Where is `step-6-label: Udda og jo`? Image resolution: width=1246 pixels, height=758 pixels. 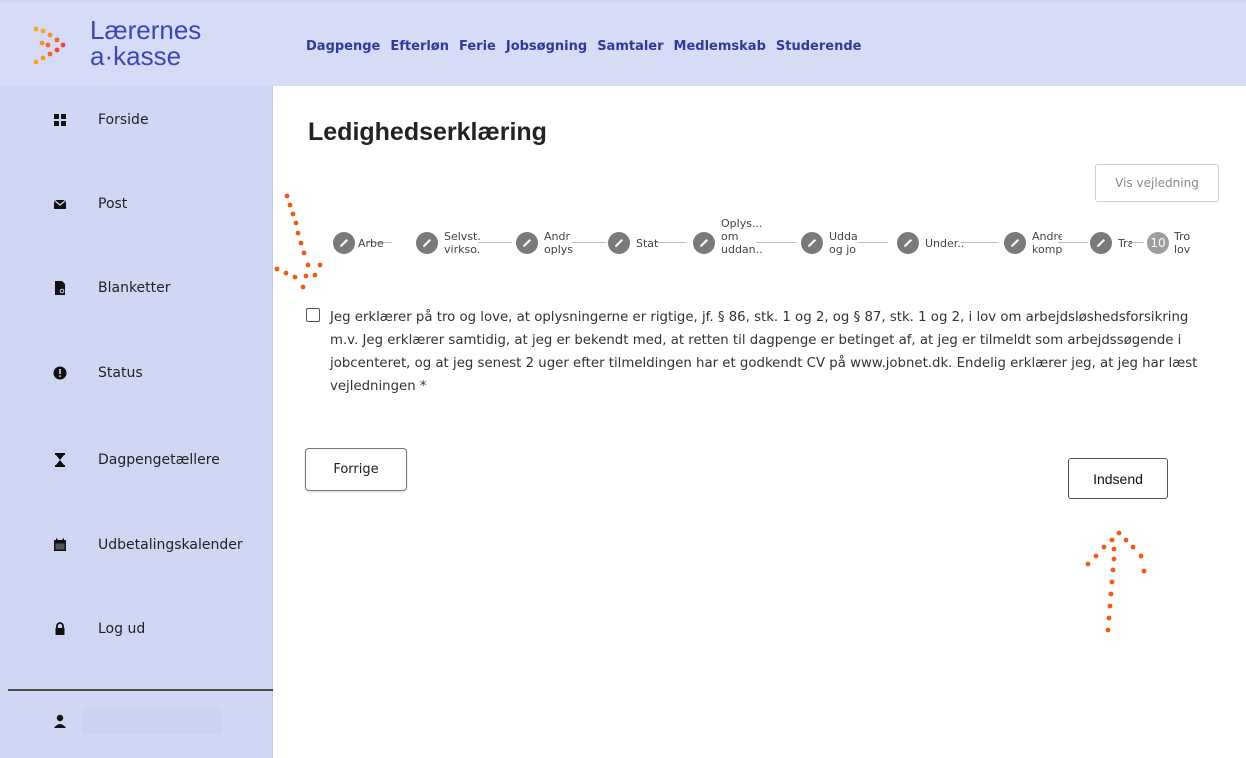
step-6-label: Udda og jo is located at coordinates (843, 243).